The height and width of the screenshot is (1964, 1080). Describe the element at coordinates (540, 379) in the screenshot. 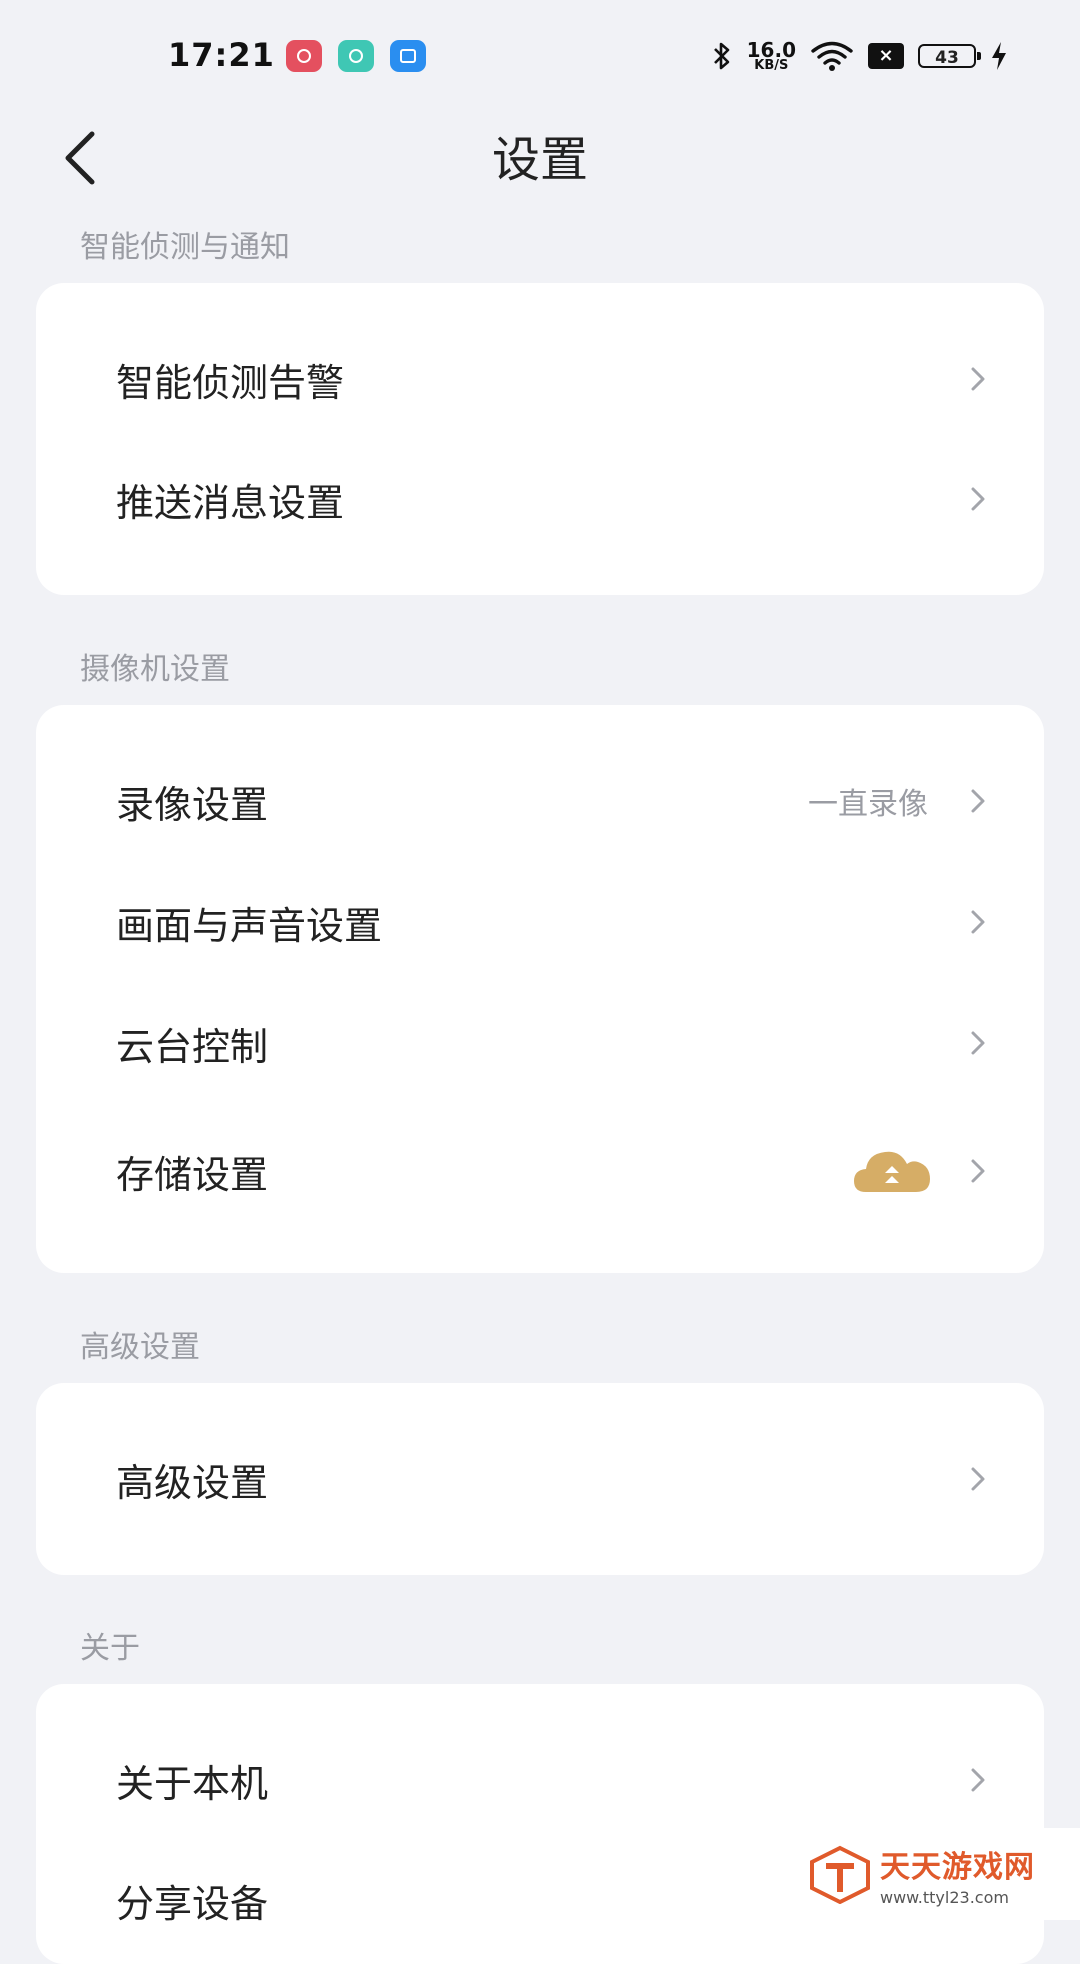

I see `row-smart-detection-alarm: 智能侦测告警` at that location.